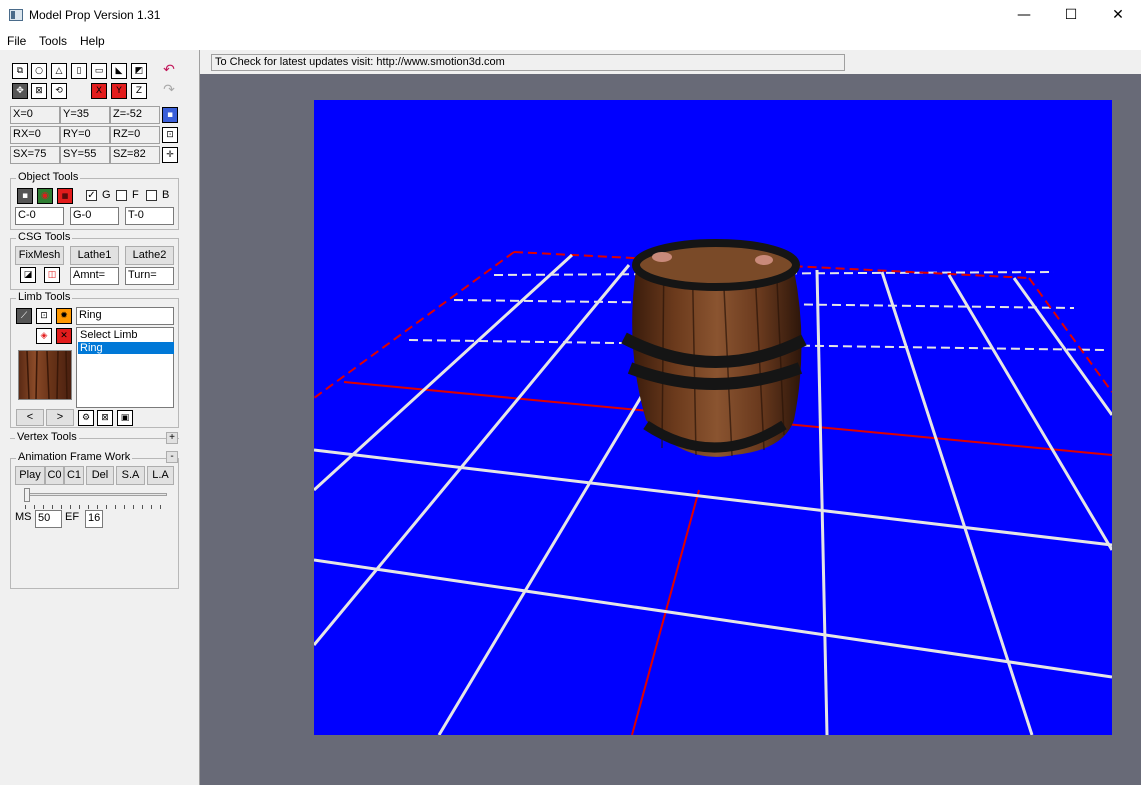 This screenshot has height=785, width=1141. Describe the element at coordinates (54, 475) in the screenshot. I see `c0-button: C0` at that location.